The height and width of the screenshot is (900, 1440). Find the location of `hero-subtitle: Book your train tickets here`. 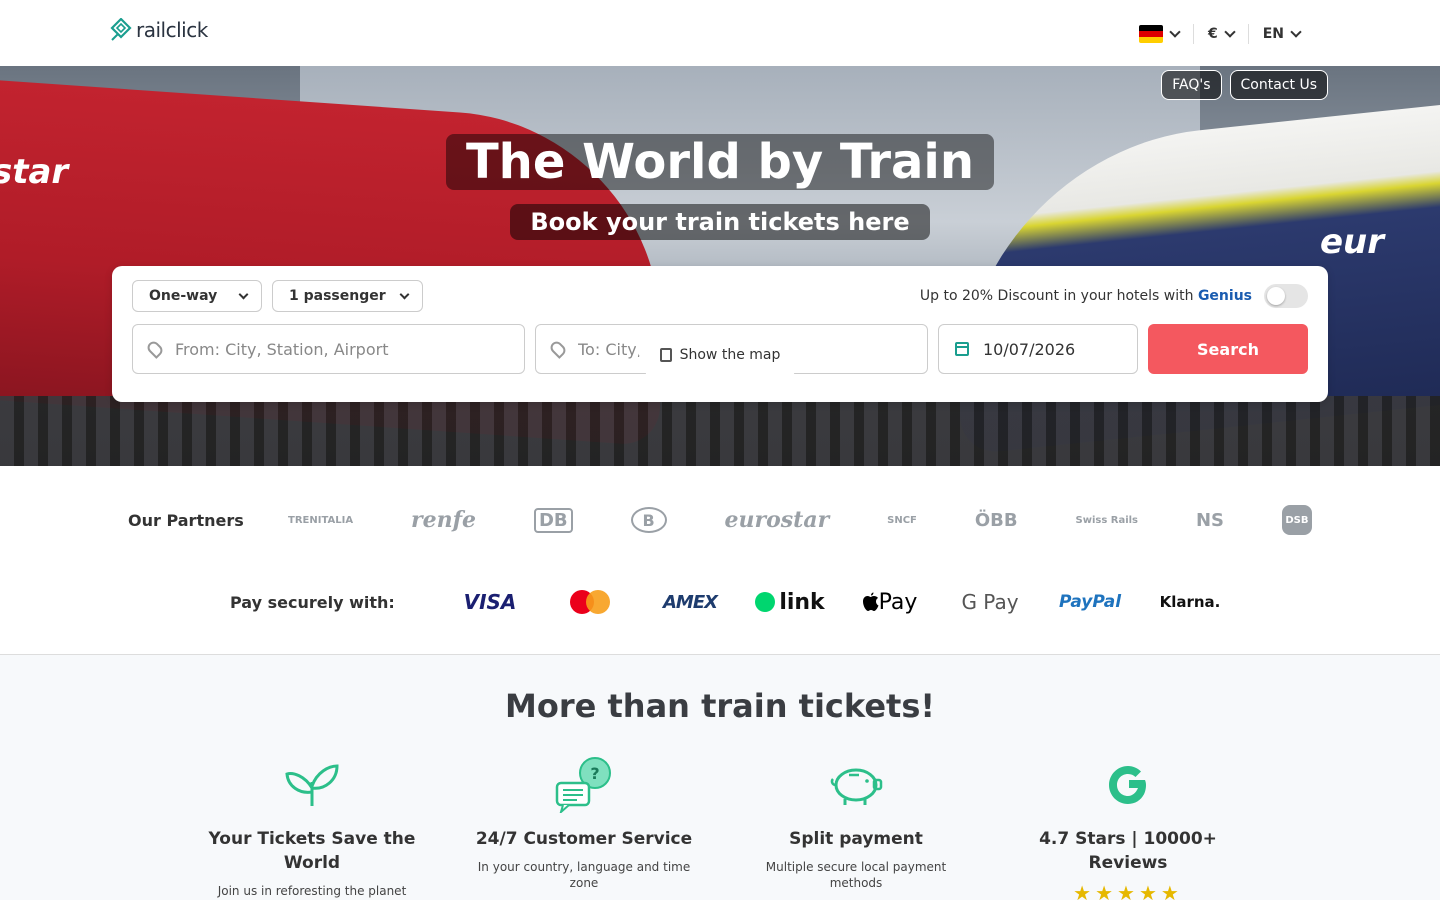

hero-subtitle: Book your train tickets here is located at coordinates (720, 222).